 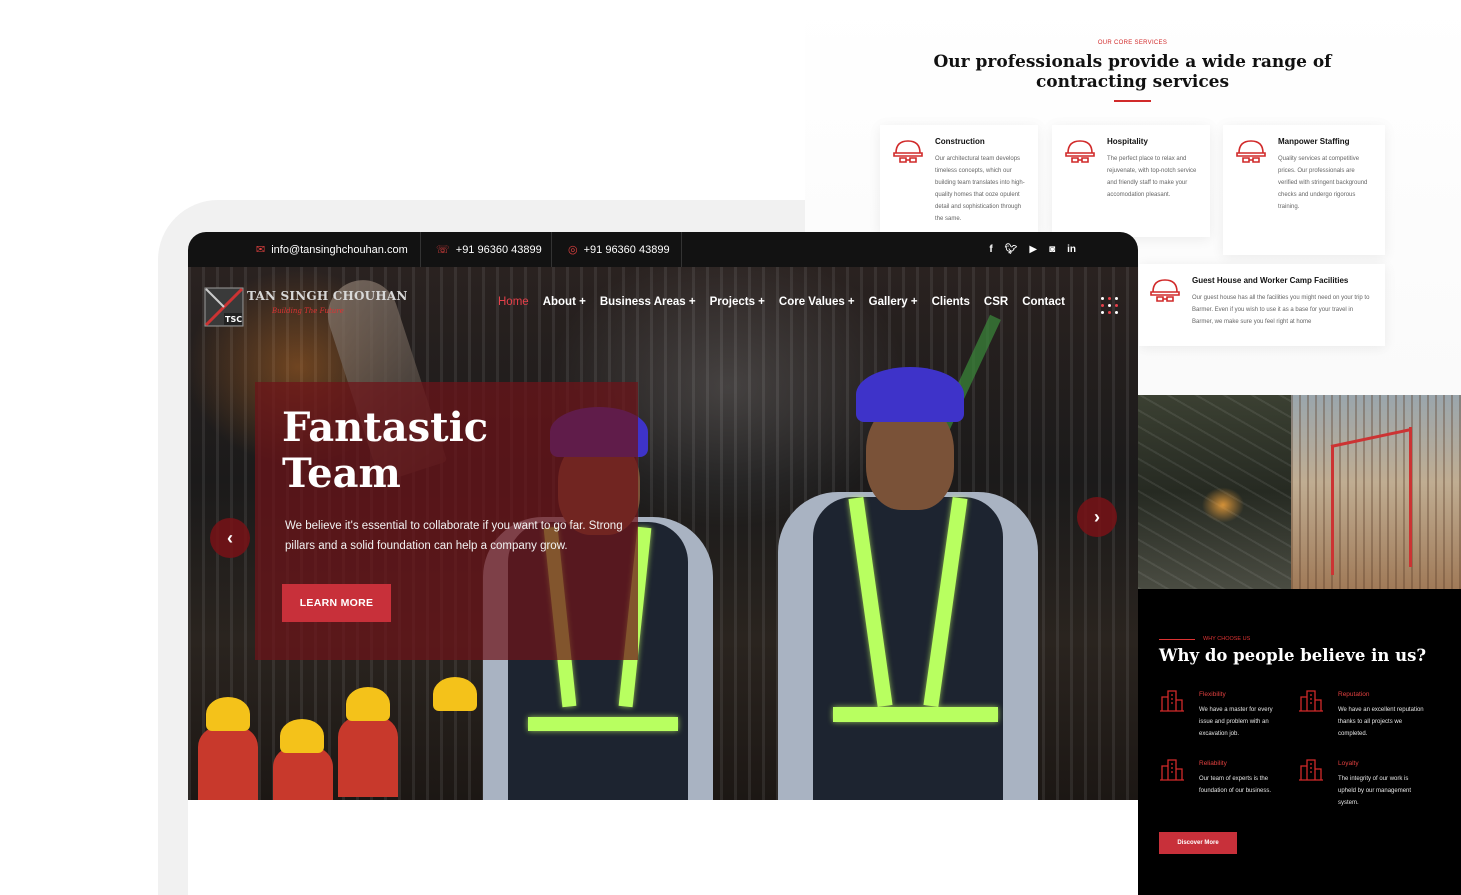 I want to click on services-eyebrow: OUR CORE SERVICES, so click(x=1132, y=43).